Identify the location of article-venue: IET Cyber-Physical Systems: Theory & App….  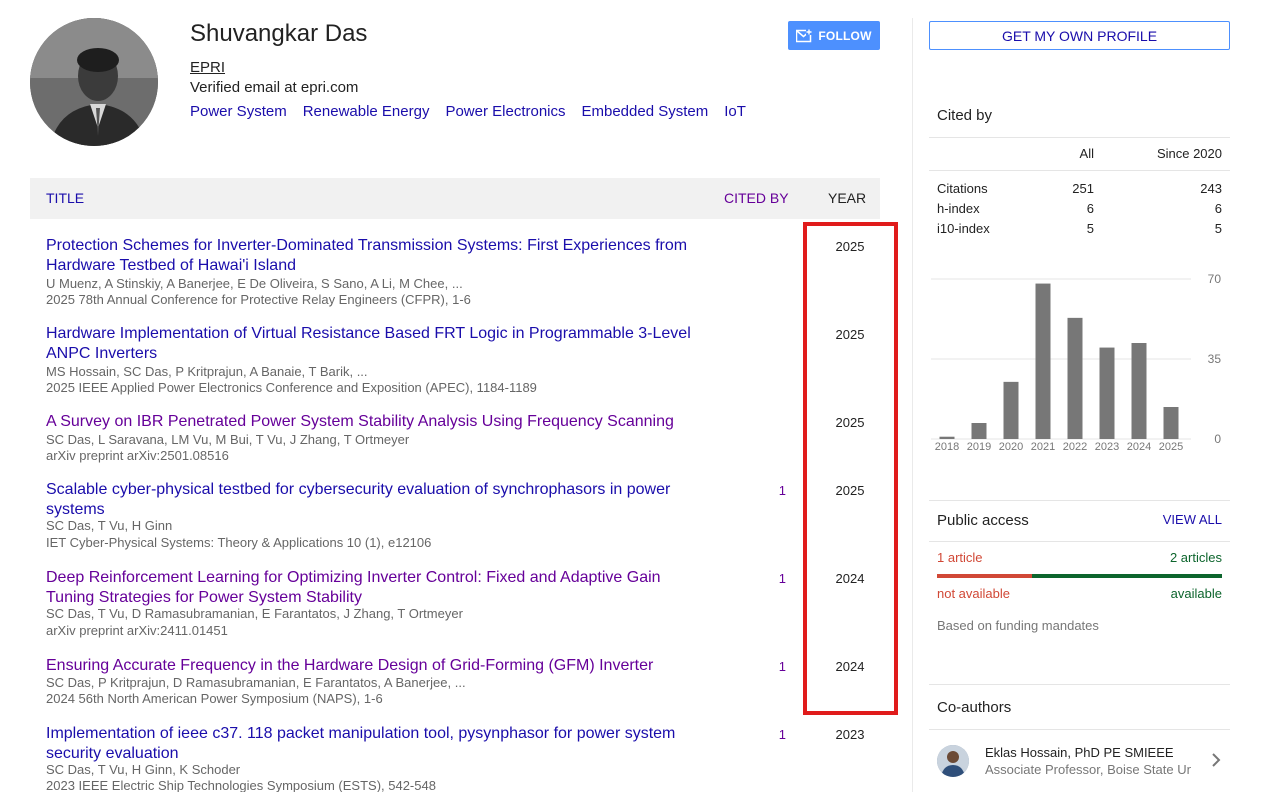
(239, 542).